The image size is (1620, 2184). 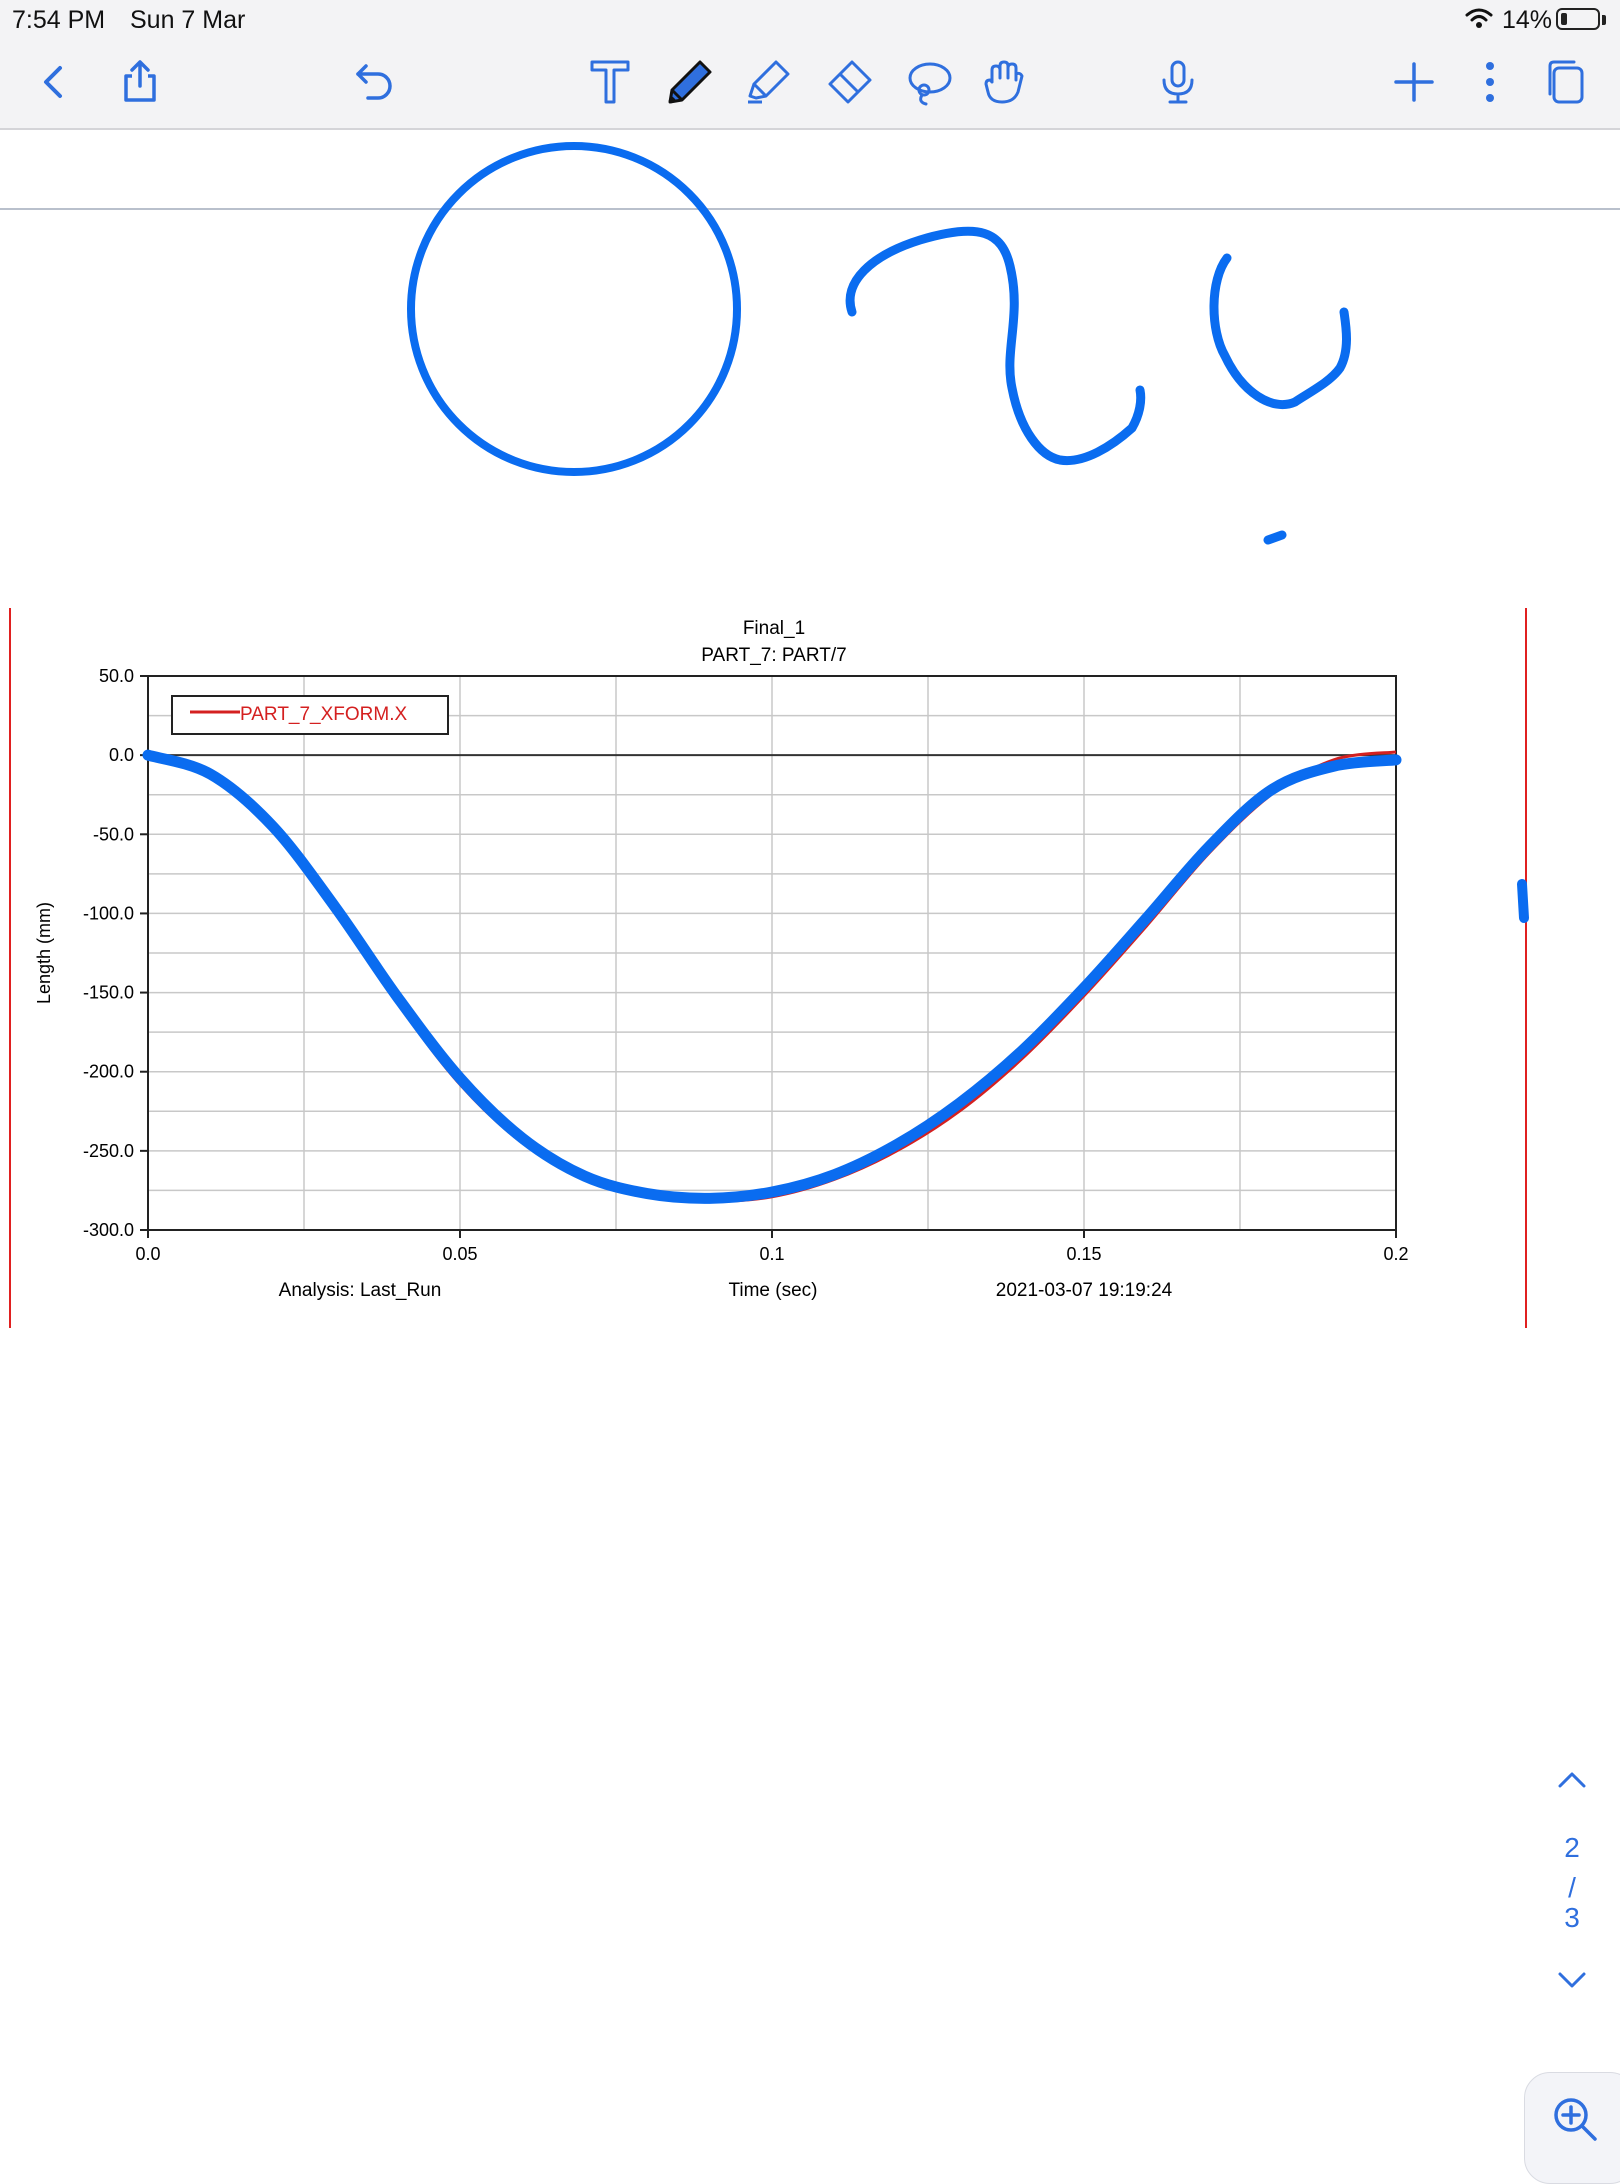 What do you see at coordinates (1414, 82) in the screenshot?
I see `add-icon` at bounding box center [1414, 82].